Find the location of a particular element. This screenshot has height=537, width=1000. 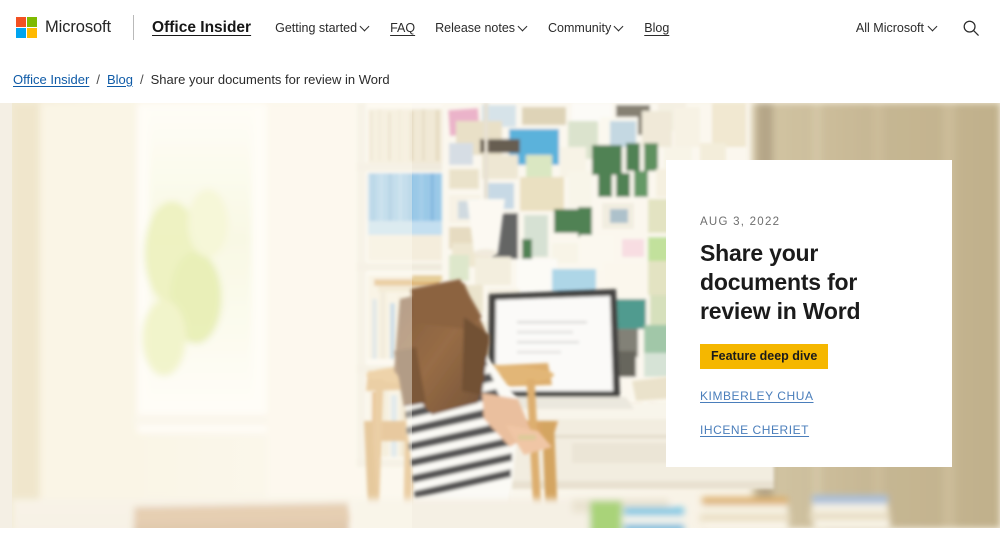

breadcrumb-item-office-insider: Office Insider is located at coordinates (51, 79).